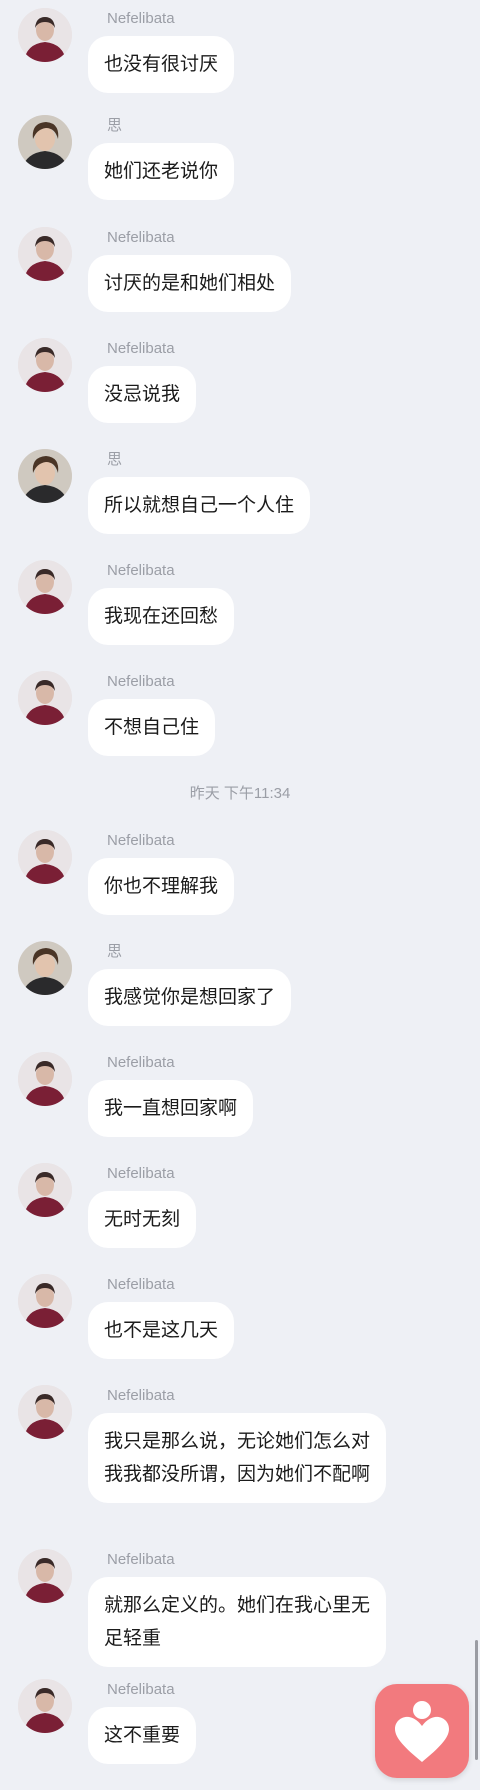 The image size is (480, 1790). Describe the element at coordinates (161, 64) in the screenshot. I see `message-bubble: 也没有很讨厌` at that location.